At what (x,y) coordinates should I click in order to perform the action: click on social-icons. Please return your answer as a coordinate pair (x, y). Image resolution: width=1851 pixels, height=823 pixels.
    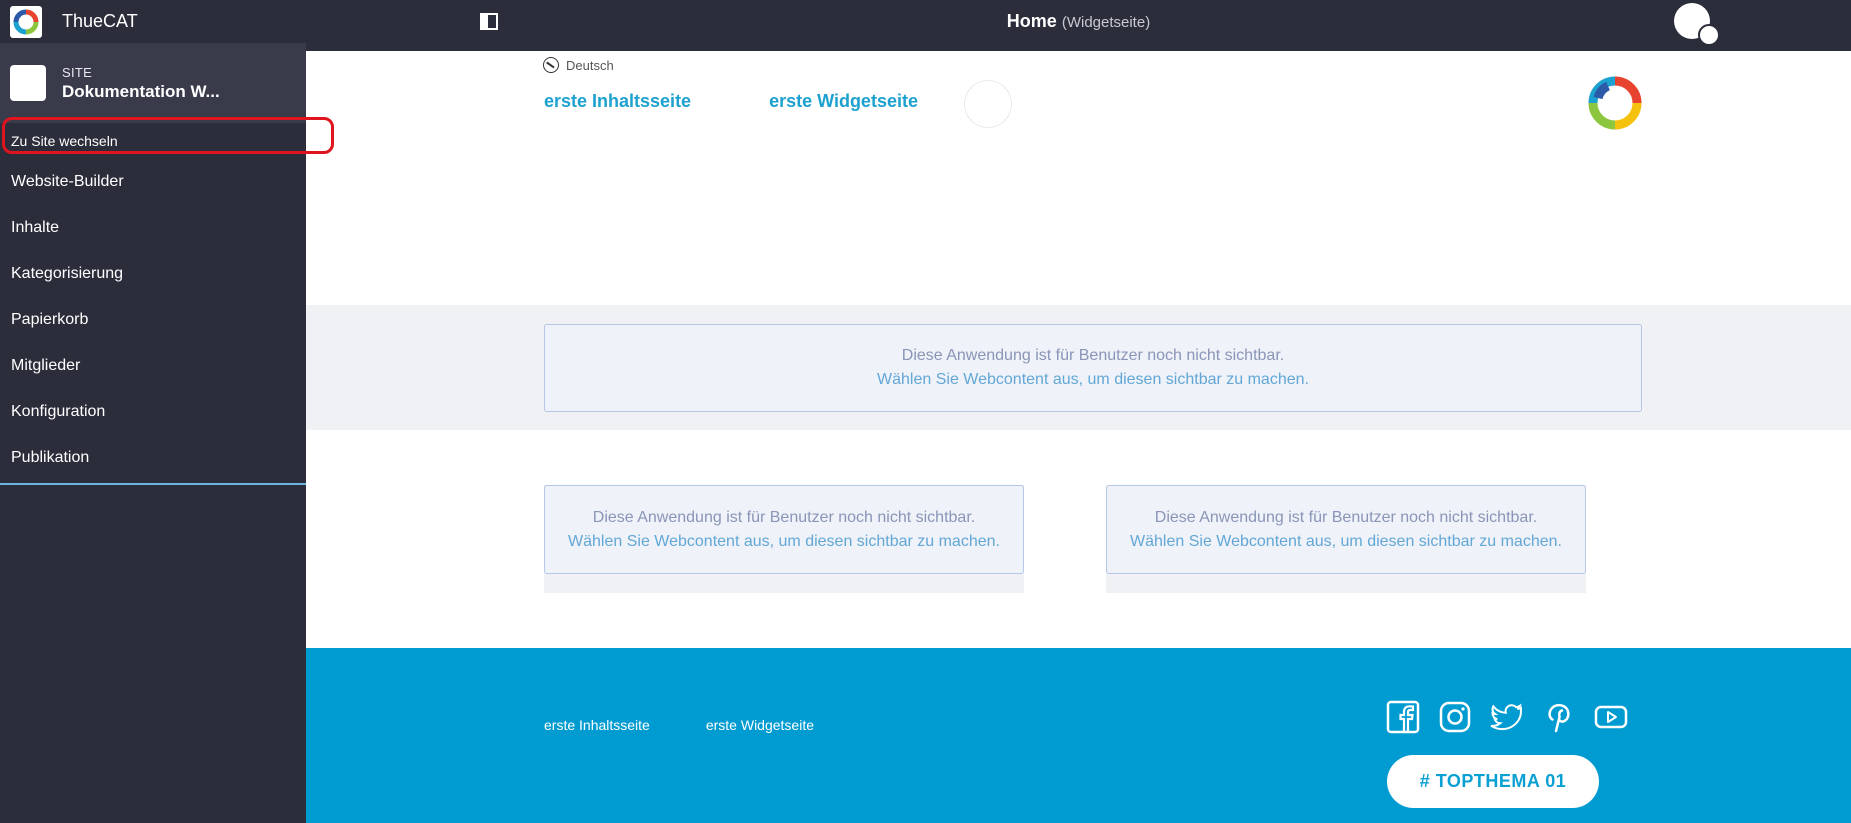
    Looking at the image, I should click on (1507, 717).